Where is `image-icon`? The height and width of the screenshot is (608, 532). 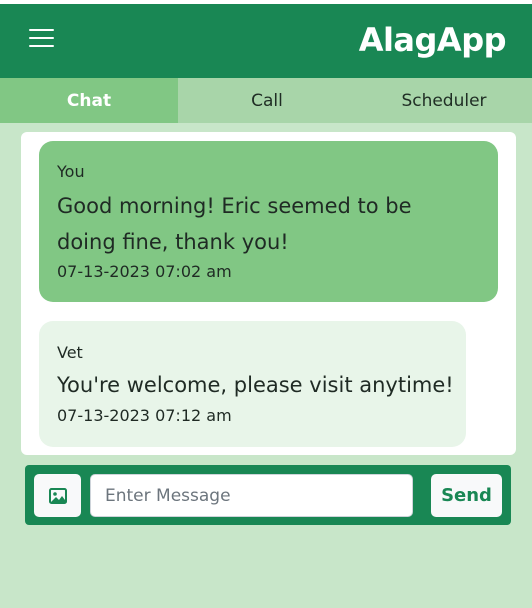 image-icon is located at coordinates (57, 495).